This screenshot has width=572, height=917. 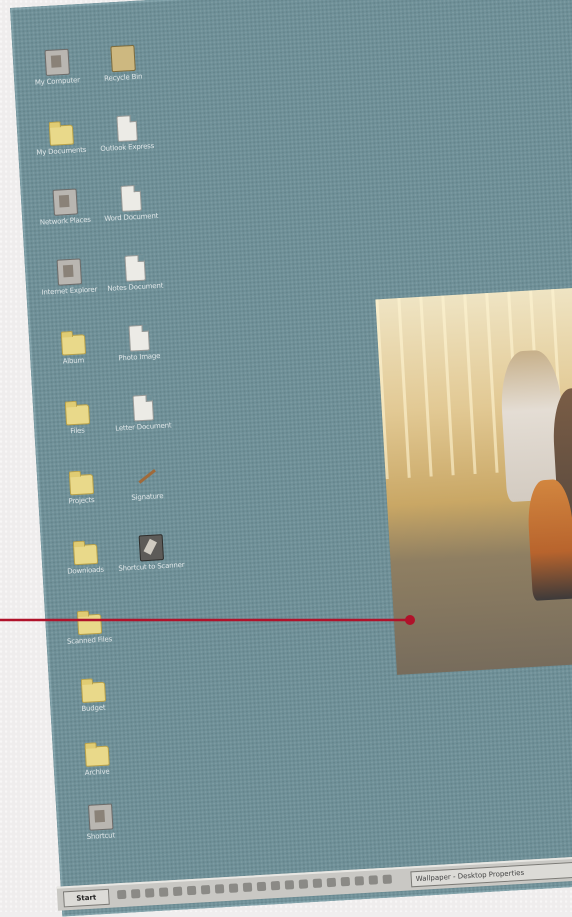 I want to click on browser-icon, so click(x=69, y=272).